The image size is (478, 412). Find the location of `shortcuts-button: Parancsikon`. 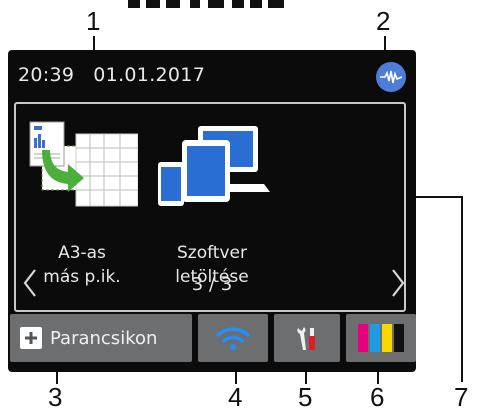

shortcuts-button: Parancsikon is located at coordinates (101, 338).